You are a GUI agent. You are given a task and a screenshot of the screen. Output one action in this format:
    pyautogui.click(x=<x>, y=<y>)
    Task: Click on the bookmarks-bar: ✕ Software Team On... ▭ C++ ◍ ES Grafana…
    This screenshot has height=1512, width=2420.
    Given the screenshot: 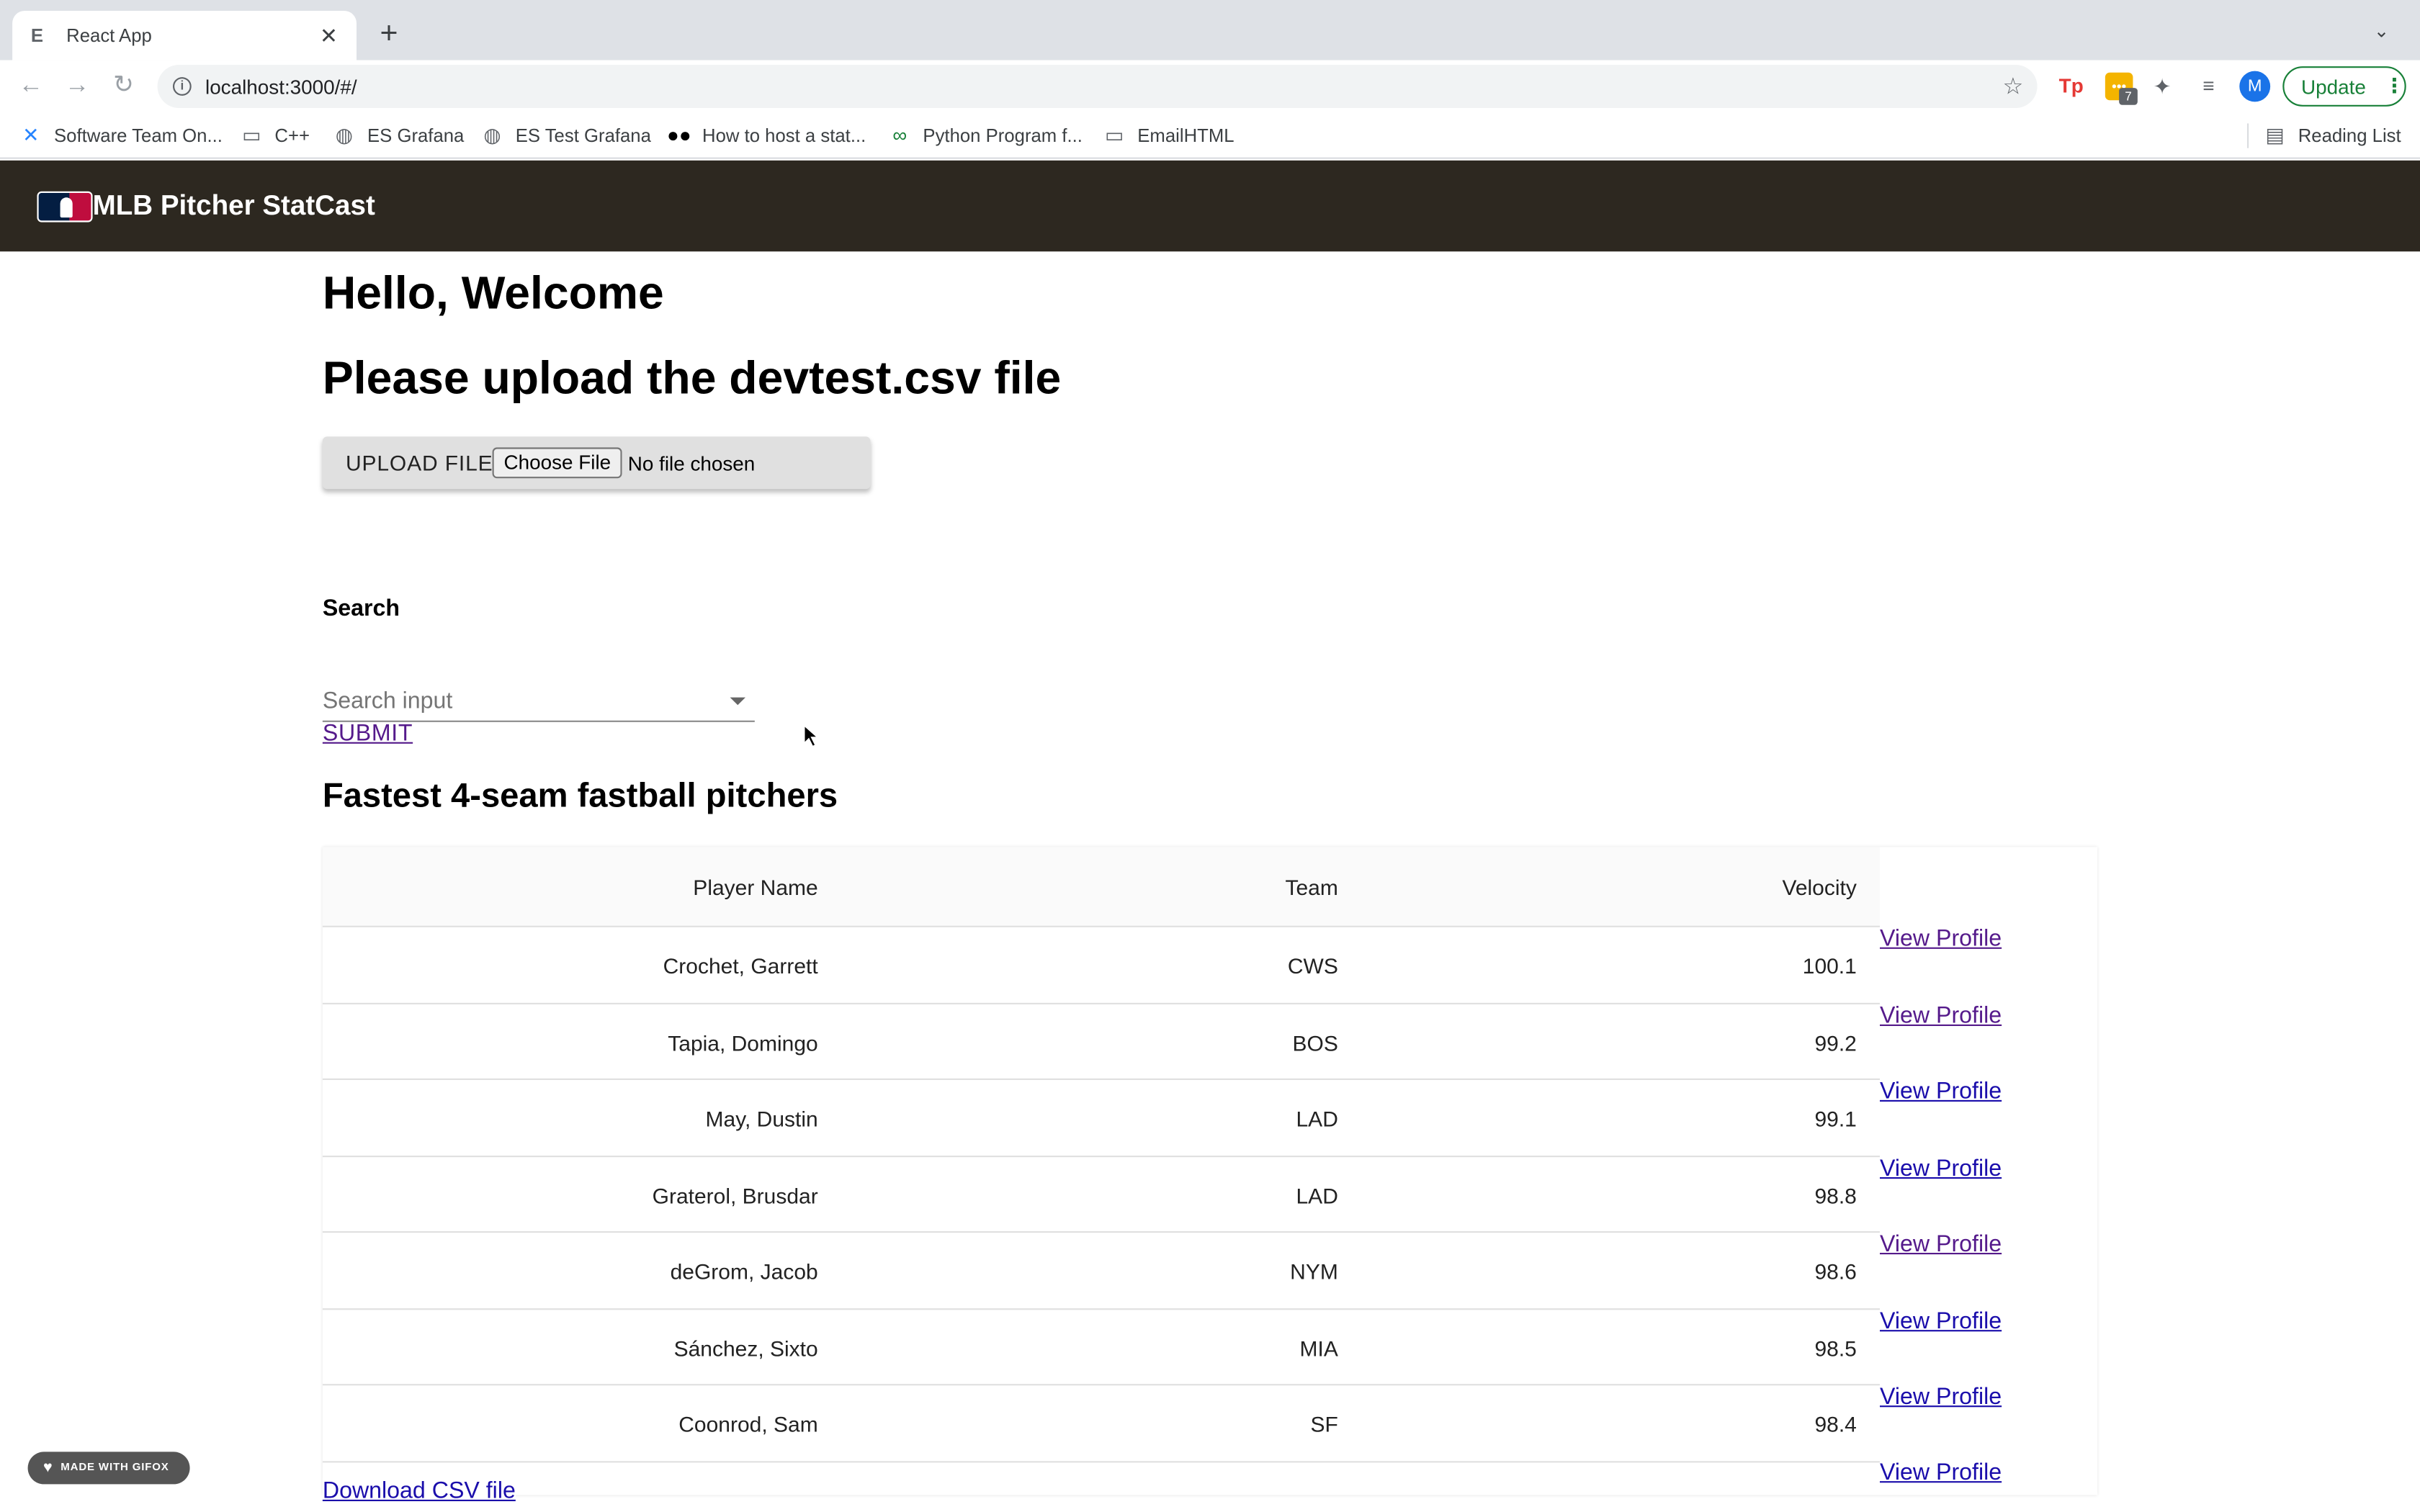 What is the action you would take?
    pyautogui.click(x=1210, y=135)
    